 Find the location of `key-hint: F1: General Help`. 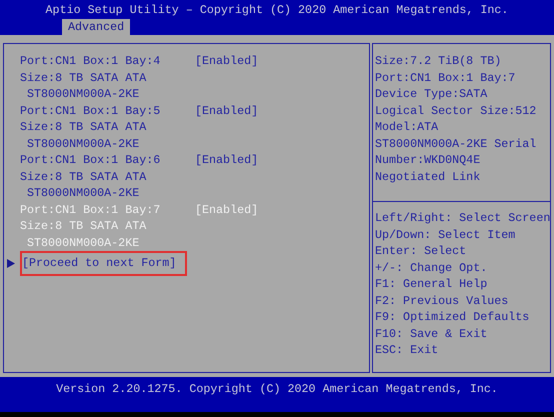

key-hint: F1: General Help is located at coordinates (431, 284).